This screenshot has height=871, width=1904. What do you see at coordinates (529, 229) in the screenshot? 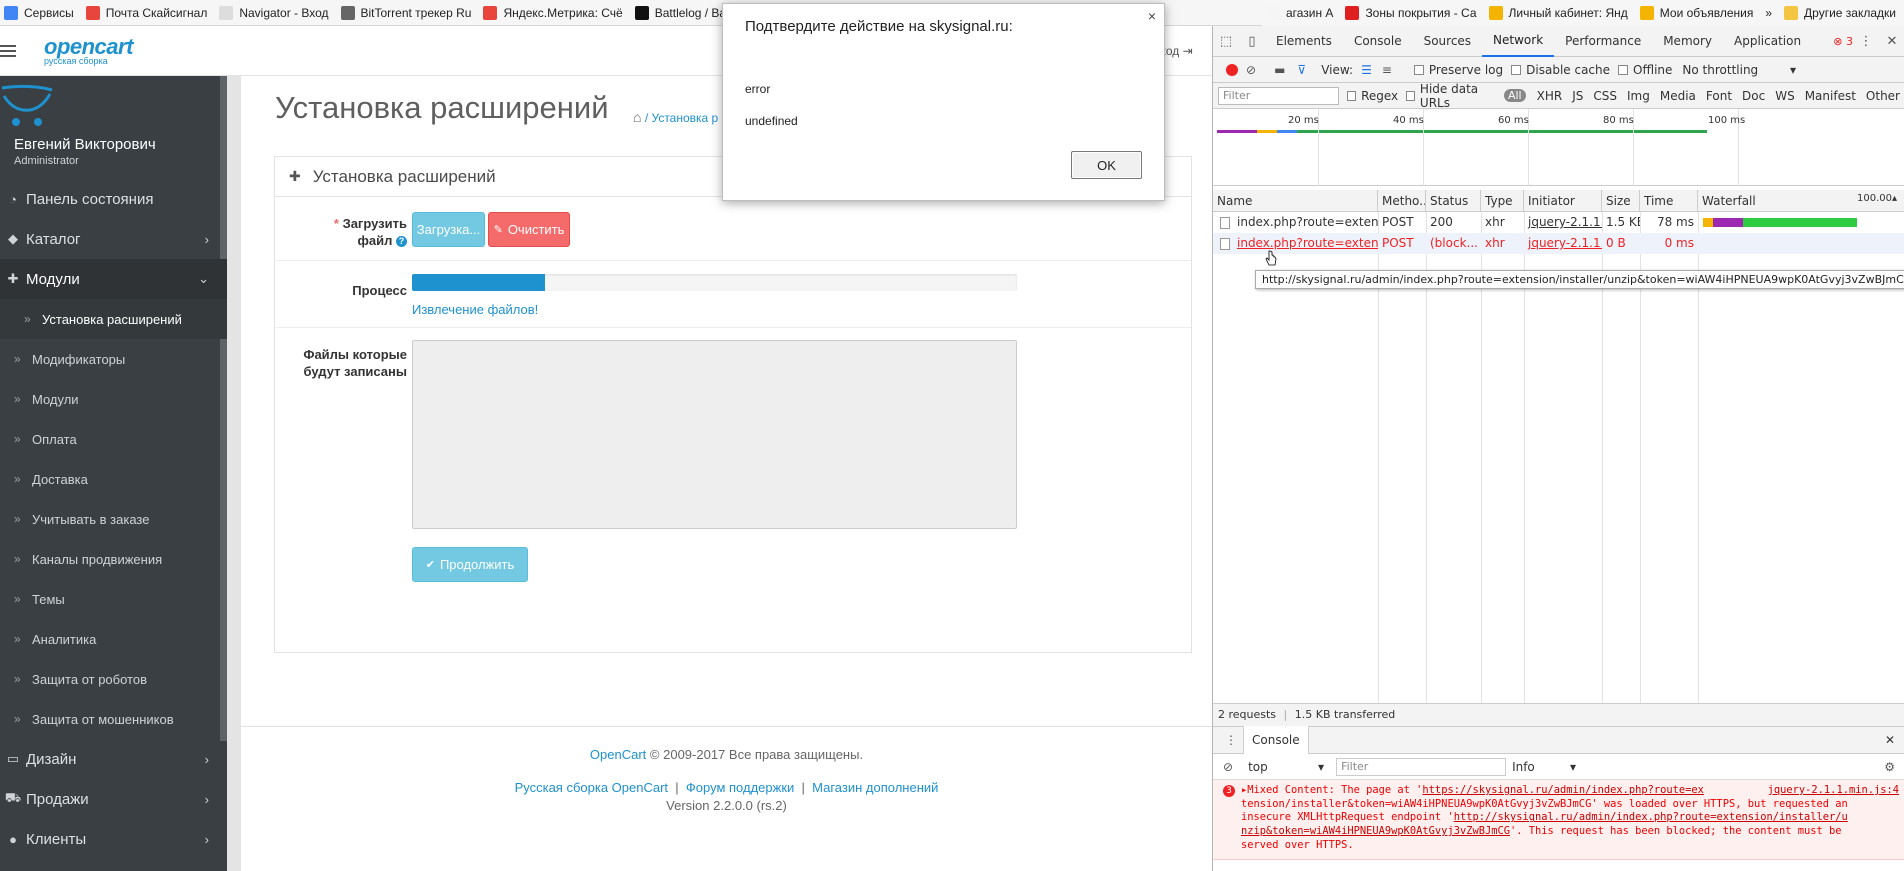
I see `clear-button: ✎ Очистить` at bounding box center [529, 229].